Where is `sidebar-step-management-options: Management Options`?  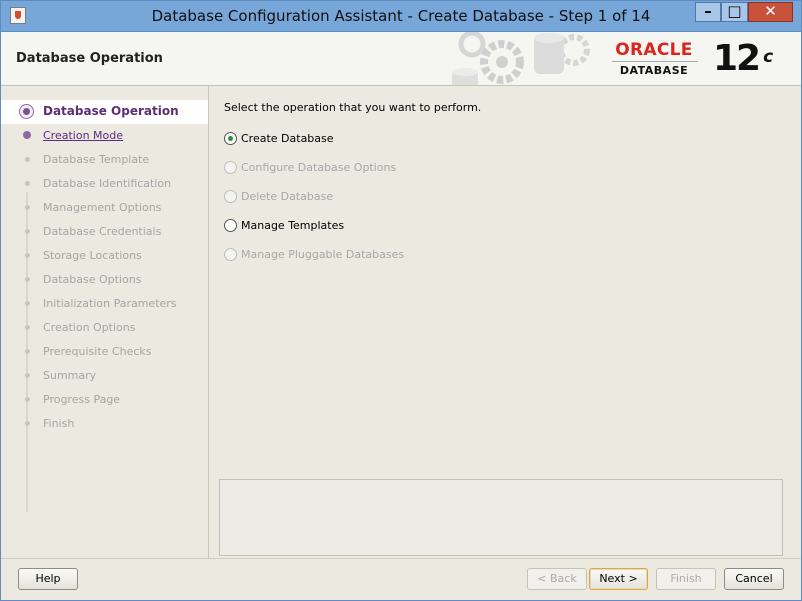 sidebar-step-management-options: Management Options is located at coordinates (104, 208).